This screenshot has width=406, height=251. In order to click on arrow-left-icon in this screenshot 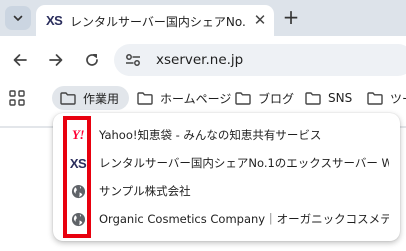, I will do `click(20, 60)`.